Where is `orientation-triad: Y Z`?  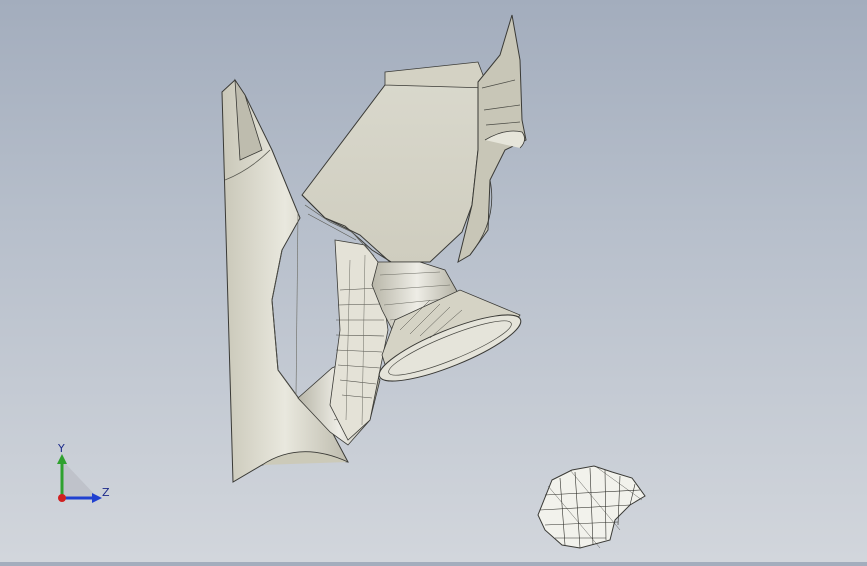 orientation-triad: Y Z is located at coordinates (80, 475).